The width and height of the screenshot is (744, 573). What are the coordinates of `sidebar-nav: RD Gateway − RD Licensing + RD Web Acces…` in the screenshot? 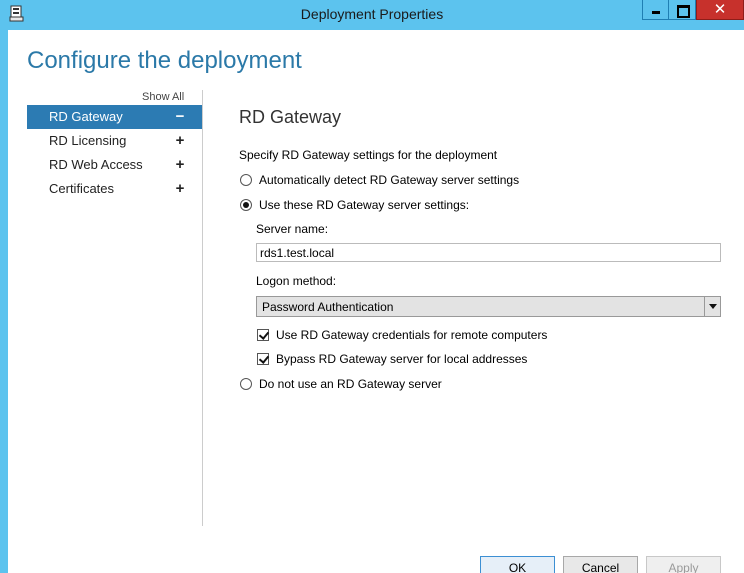 It's located at (114, 153).